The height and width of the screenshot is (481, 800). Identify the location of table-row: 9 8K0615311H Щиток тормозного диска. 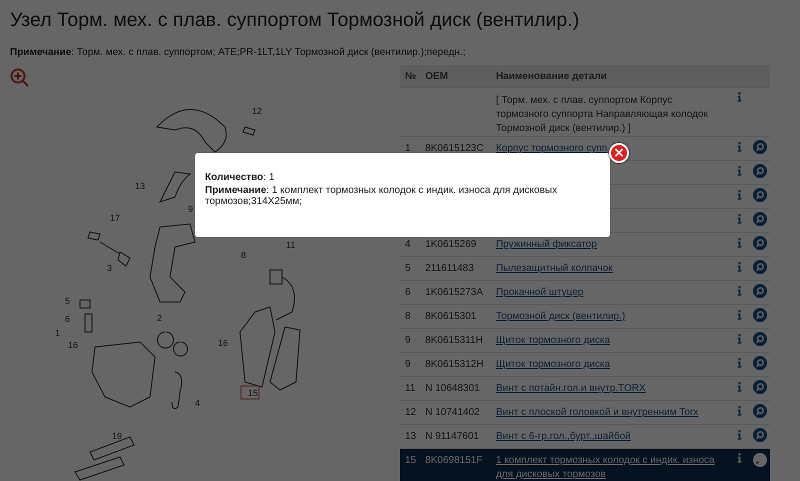
(585, 340).